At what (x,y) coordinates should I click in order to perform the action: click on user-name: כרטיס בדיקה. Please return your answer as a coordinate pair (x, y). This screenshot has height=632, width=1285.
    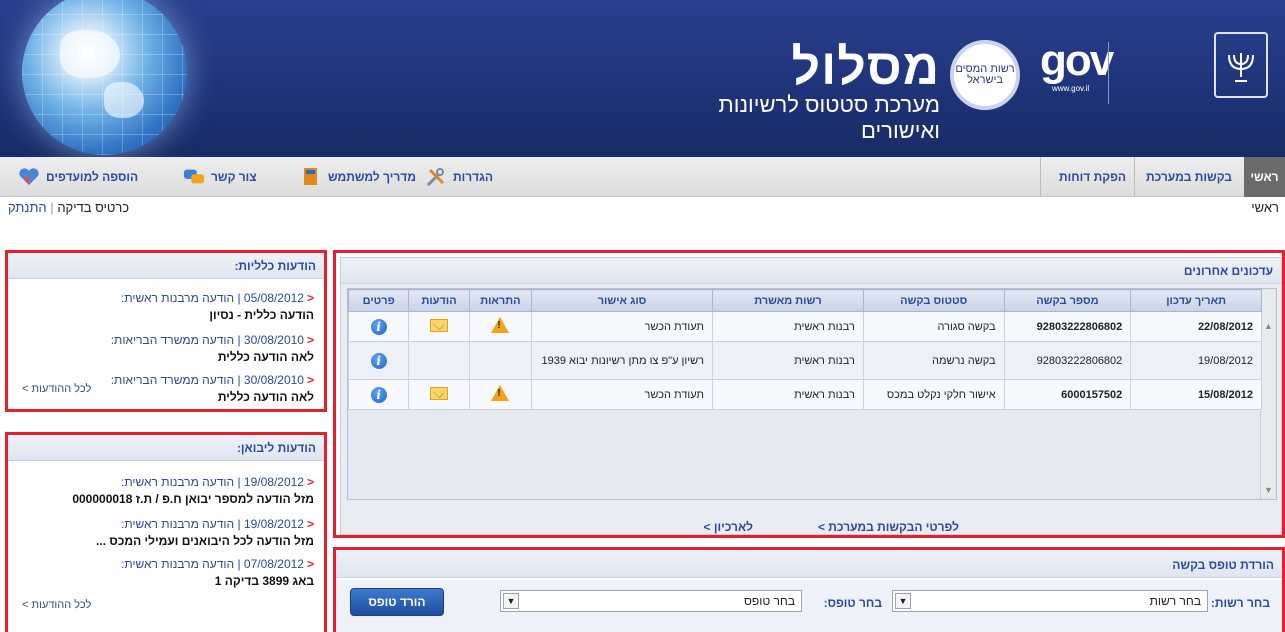
    Looking at the image, I should click on (93, 207).